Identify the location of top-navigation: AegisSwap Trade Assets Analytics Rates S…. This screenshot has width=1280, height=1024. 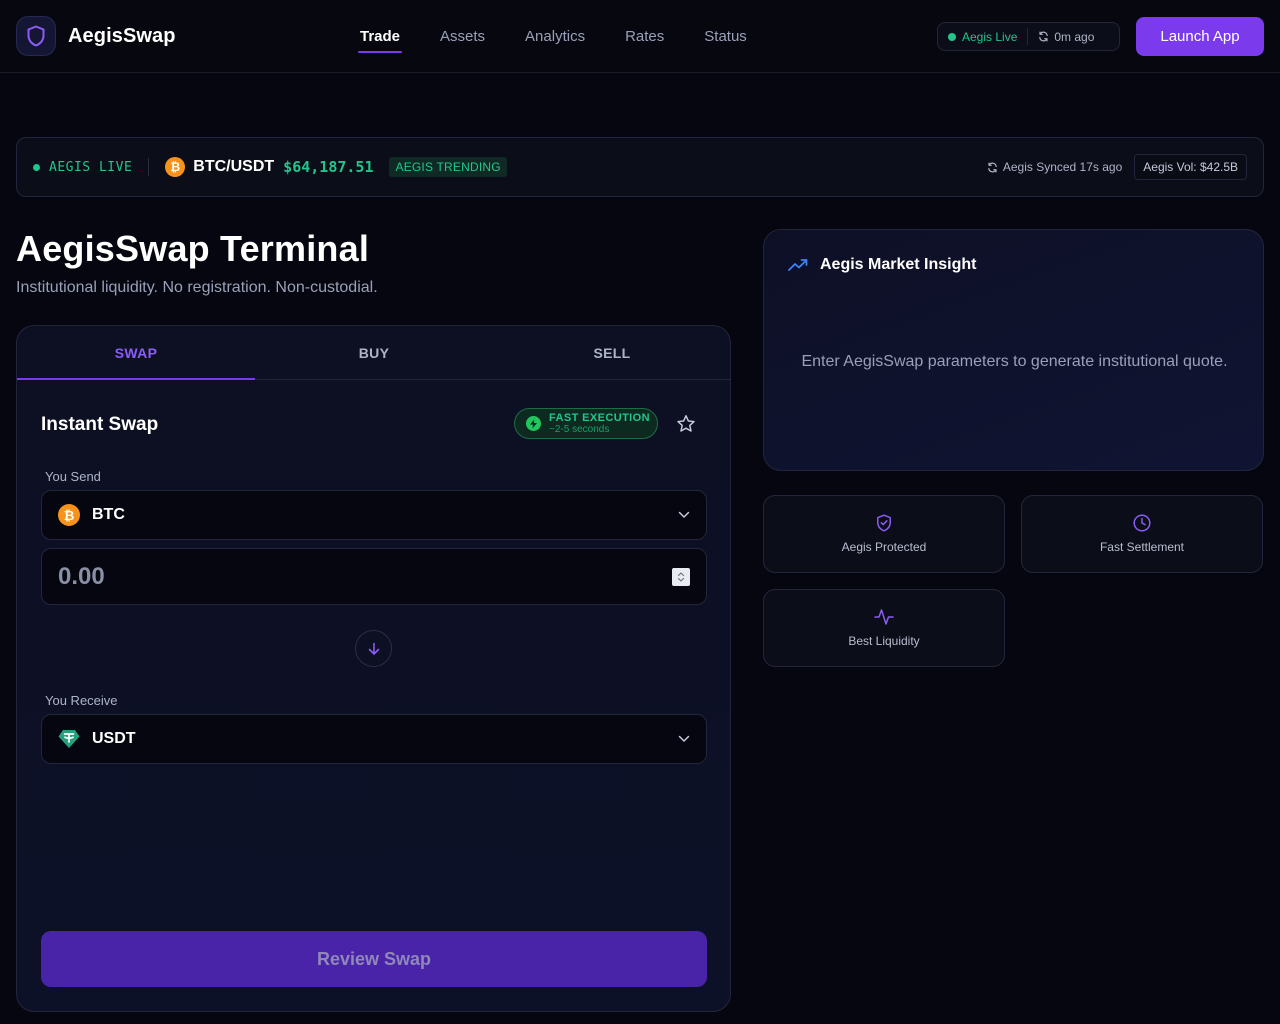
(640, 36).